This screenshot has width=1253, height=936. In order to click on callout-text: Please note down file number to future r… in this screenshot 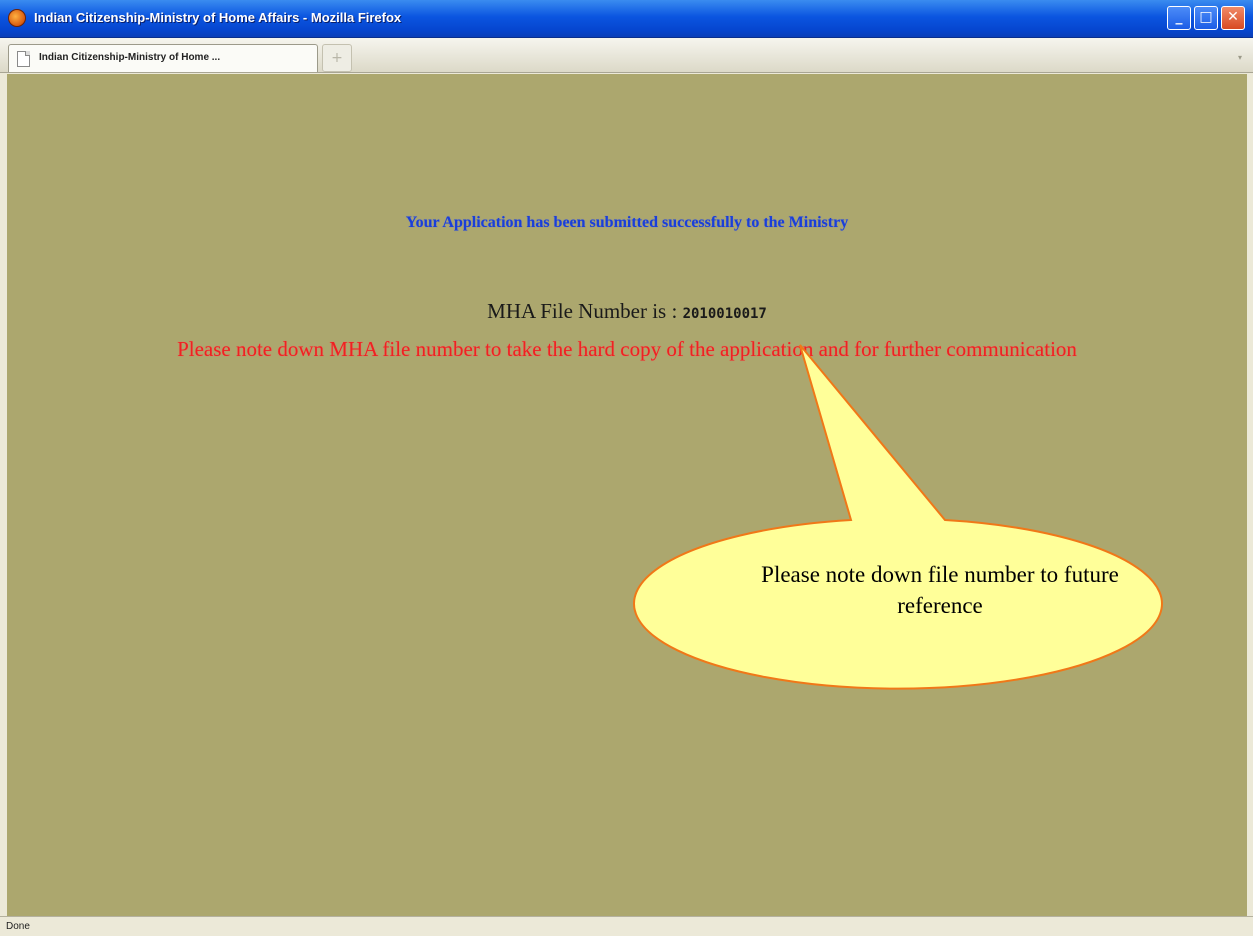, I will do `click(940, 590)`.